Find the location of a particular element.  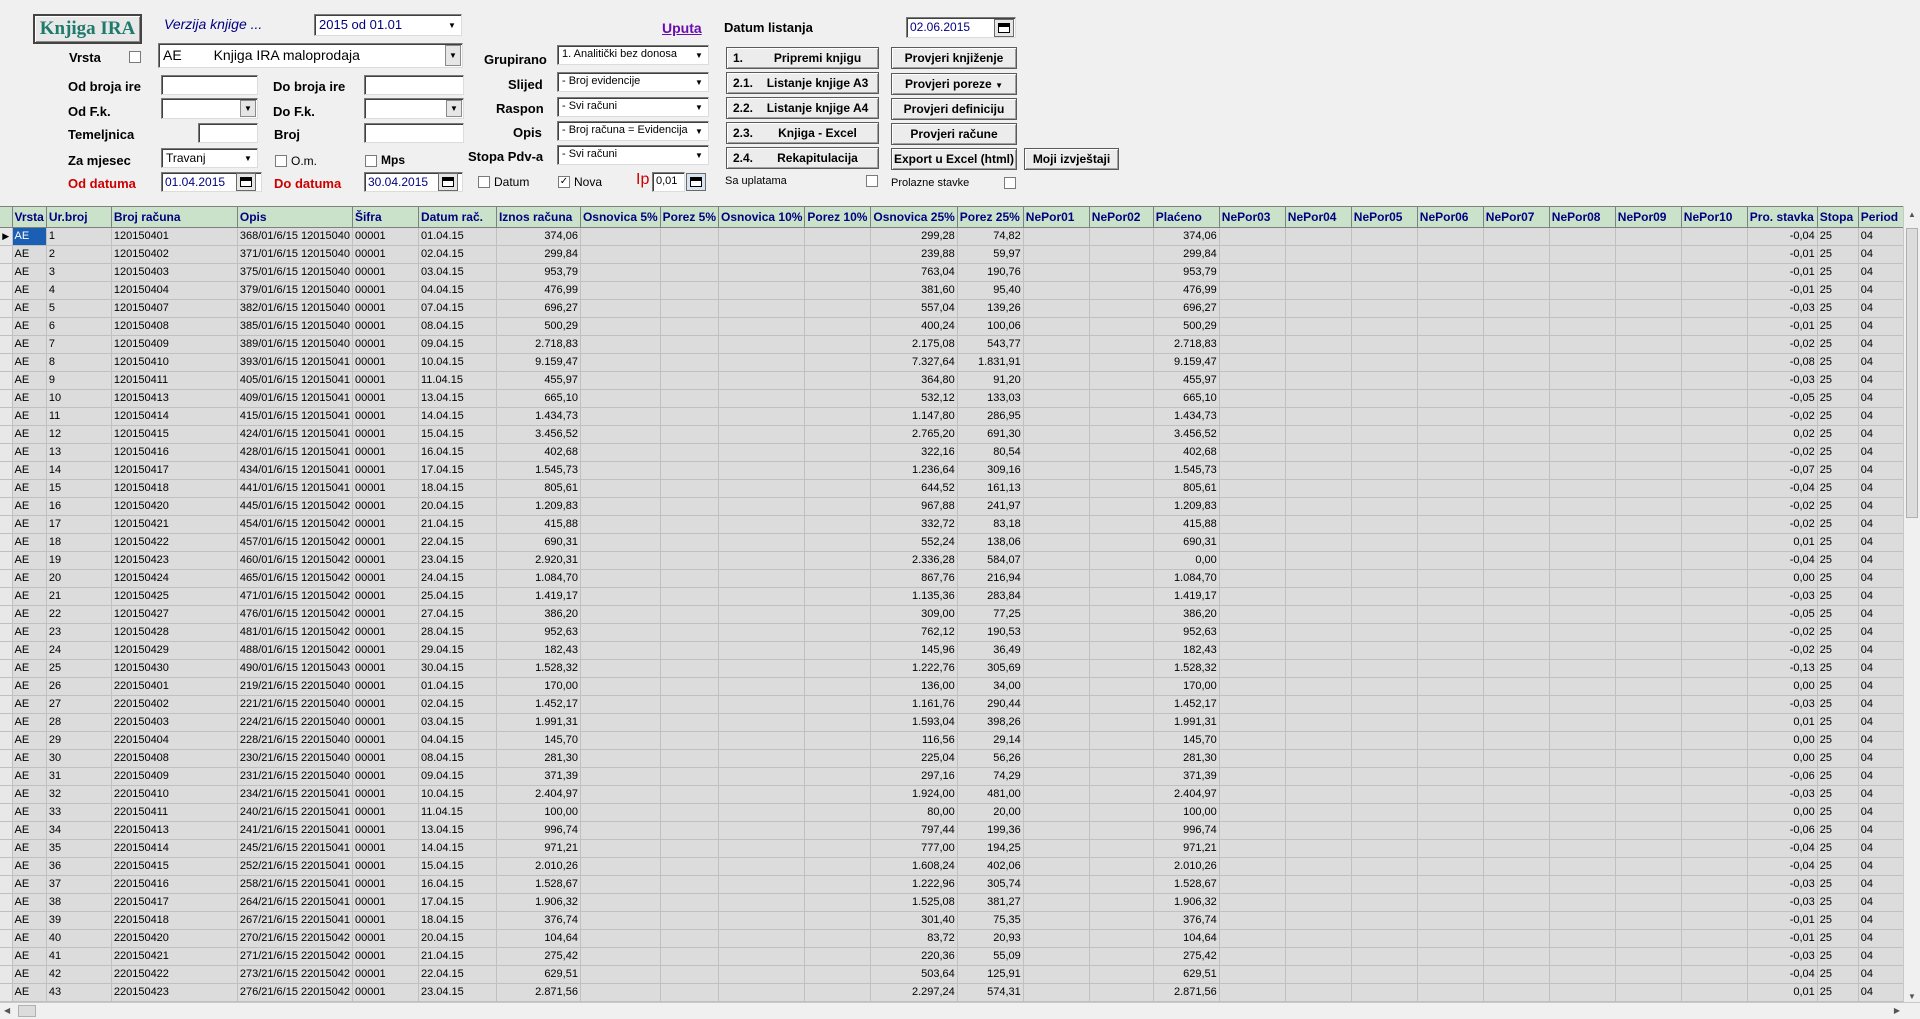

table-cell: 389/01/6/15 12015040 is located at coordinates (295, 344).